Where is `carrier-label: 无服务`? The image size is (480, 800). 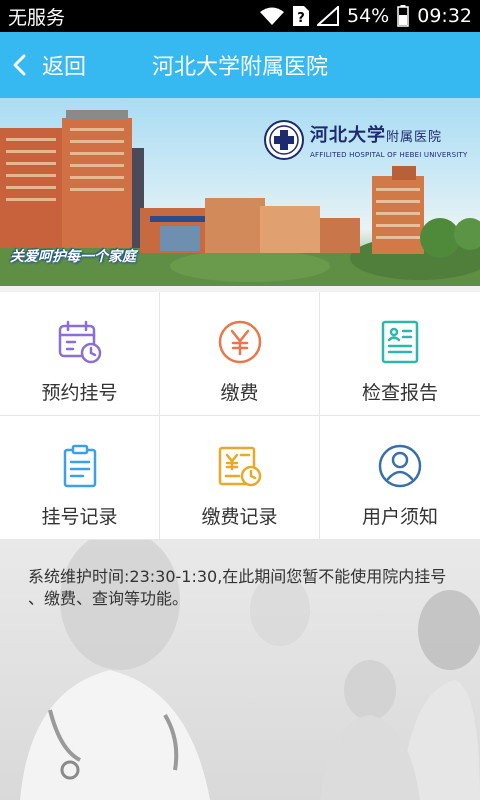 carrier-label: 无服务 is located at coordinates (37, 17).